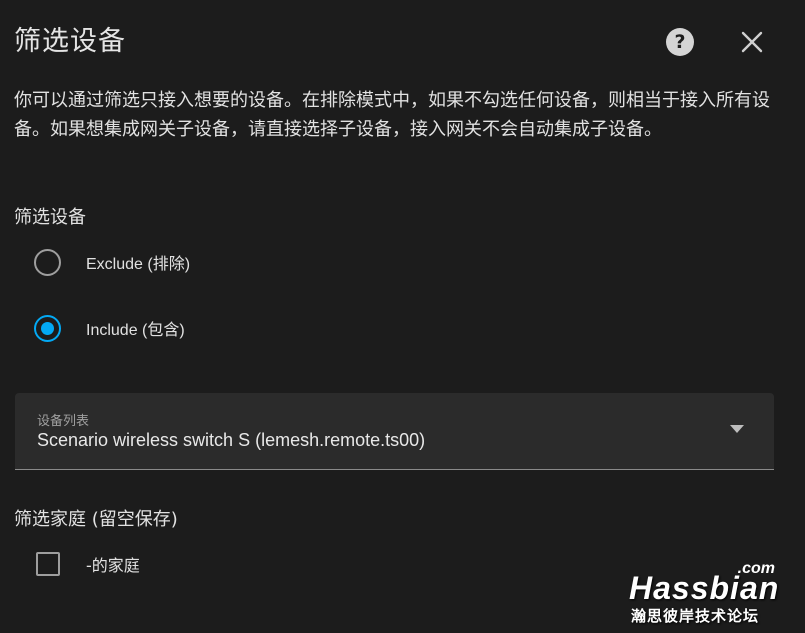 This screenshot has height=633, width=805. I want to click on radio-include-circle, so click(47, 328).